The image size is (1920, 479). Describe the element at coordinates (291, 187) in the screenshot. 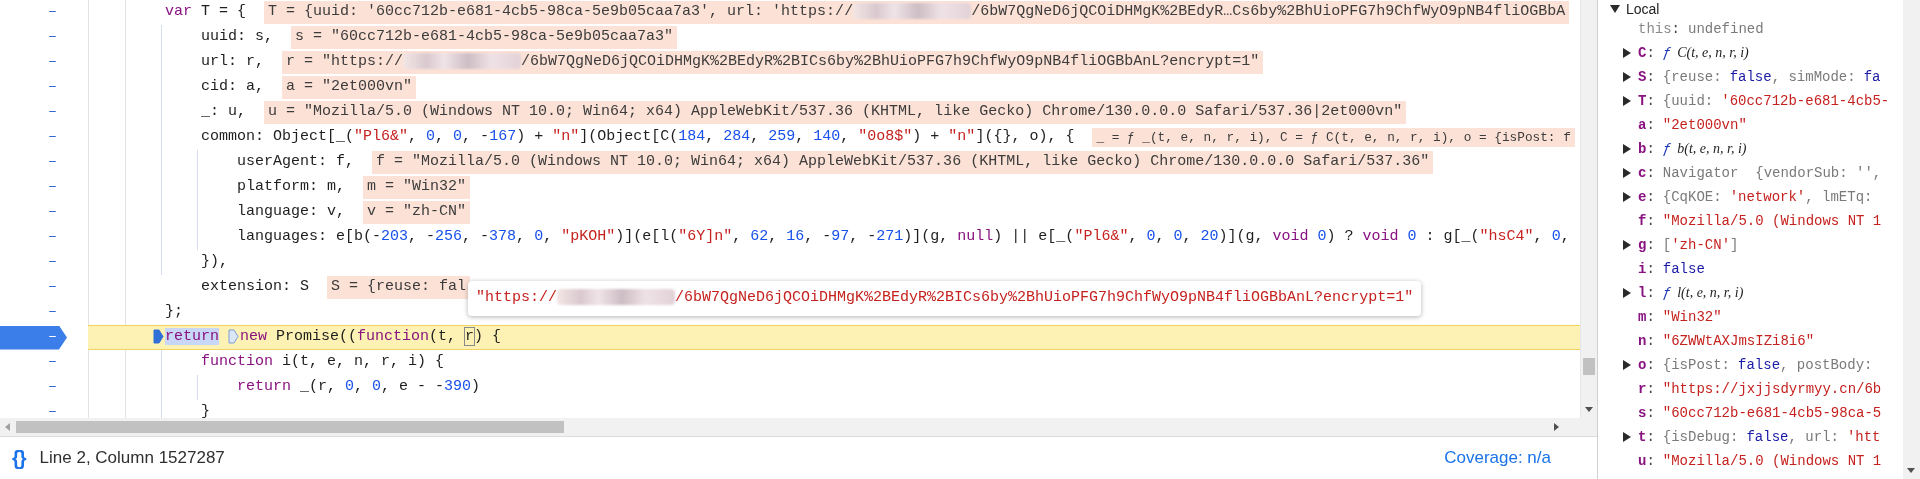

I see `code-line: platform: m,` at that location.